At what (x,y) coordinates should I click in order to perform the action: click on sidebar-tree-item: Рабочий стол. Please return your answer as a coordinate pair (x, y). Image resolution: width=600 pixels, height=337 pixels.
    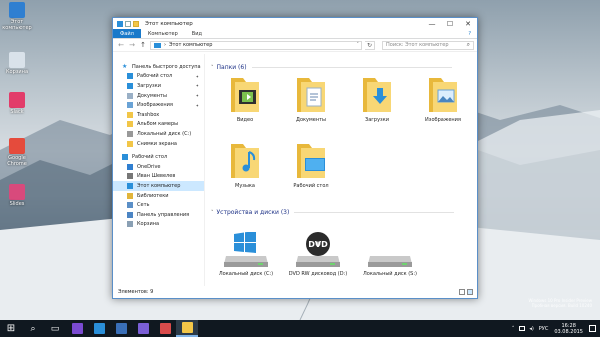
    Looking at the image, I should click on (158, 157).